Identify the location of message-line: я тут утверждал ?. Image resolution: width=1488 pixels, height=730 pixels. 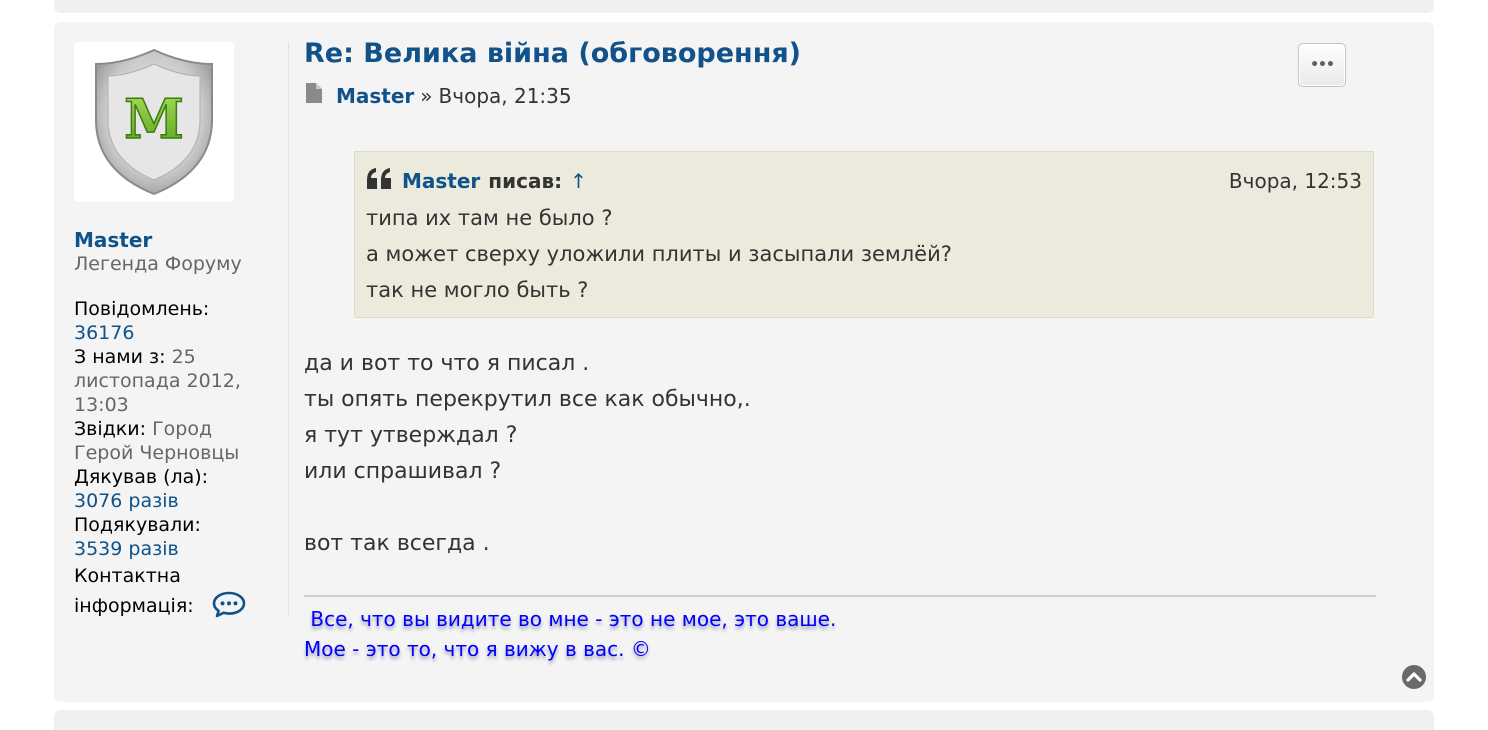
(411, 435).